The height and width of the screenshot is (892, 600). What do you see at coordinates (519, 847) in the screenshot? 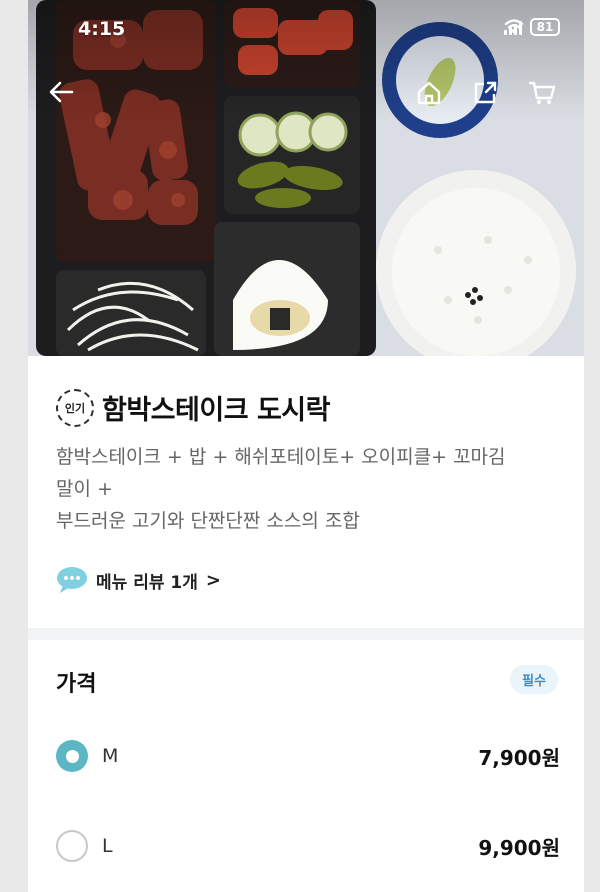
I see `option-price: 9,900원` at bounding box center [519, 847].